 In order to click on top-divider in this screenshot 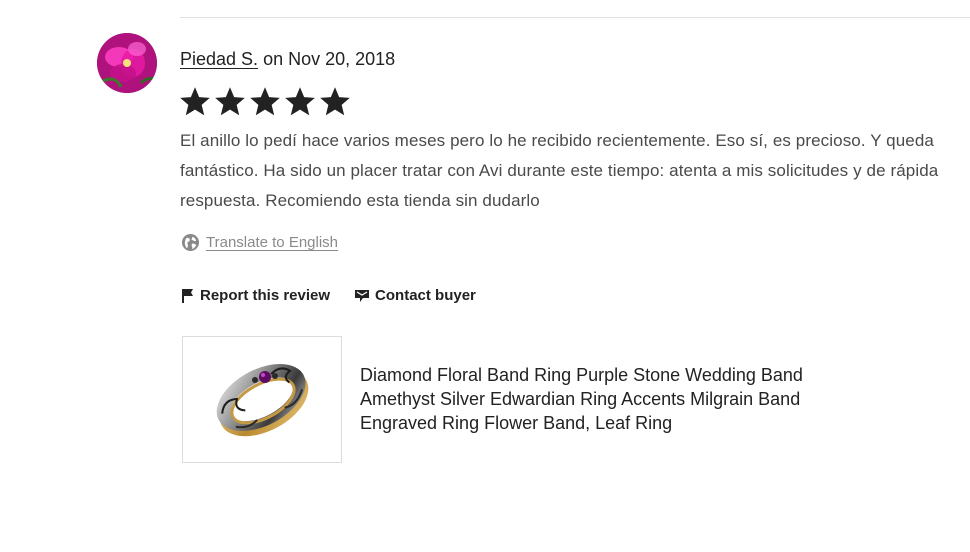, I will do `click(575, 17)`.